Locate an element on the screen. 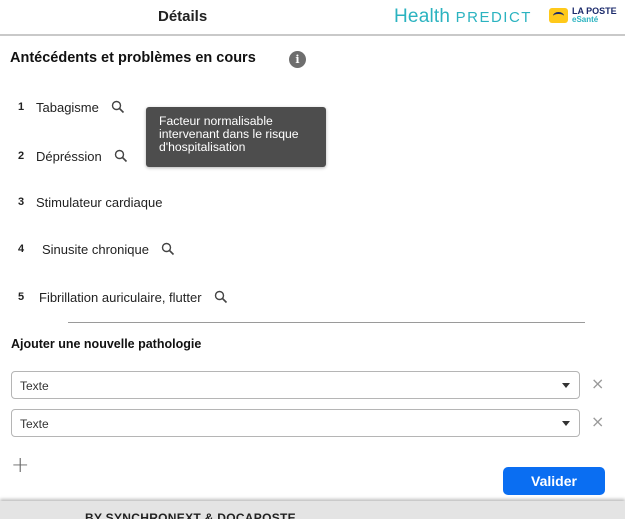  item-number: 2 is located at coordinates (21, 156).